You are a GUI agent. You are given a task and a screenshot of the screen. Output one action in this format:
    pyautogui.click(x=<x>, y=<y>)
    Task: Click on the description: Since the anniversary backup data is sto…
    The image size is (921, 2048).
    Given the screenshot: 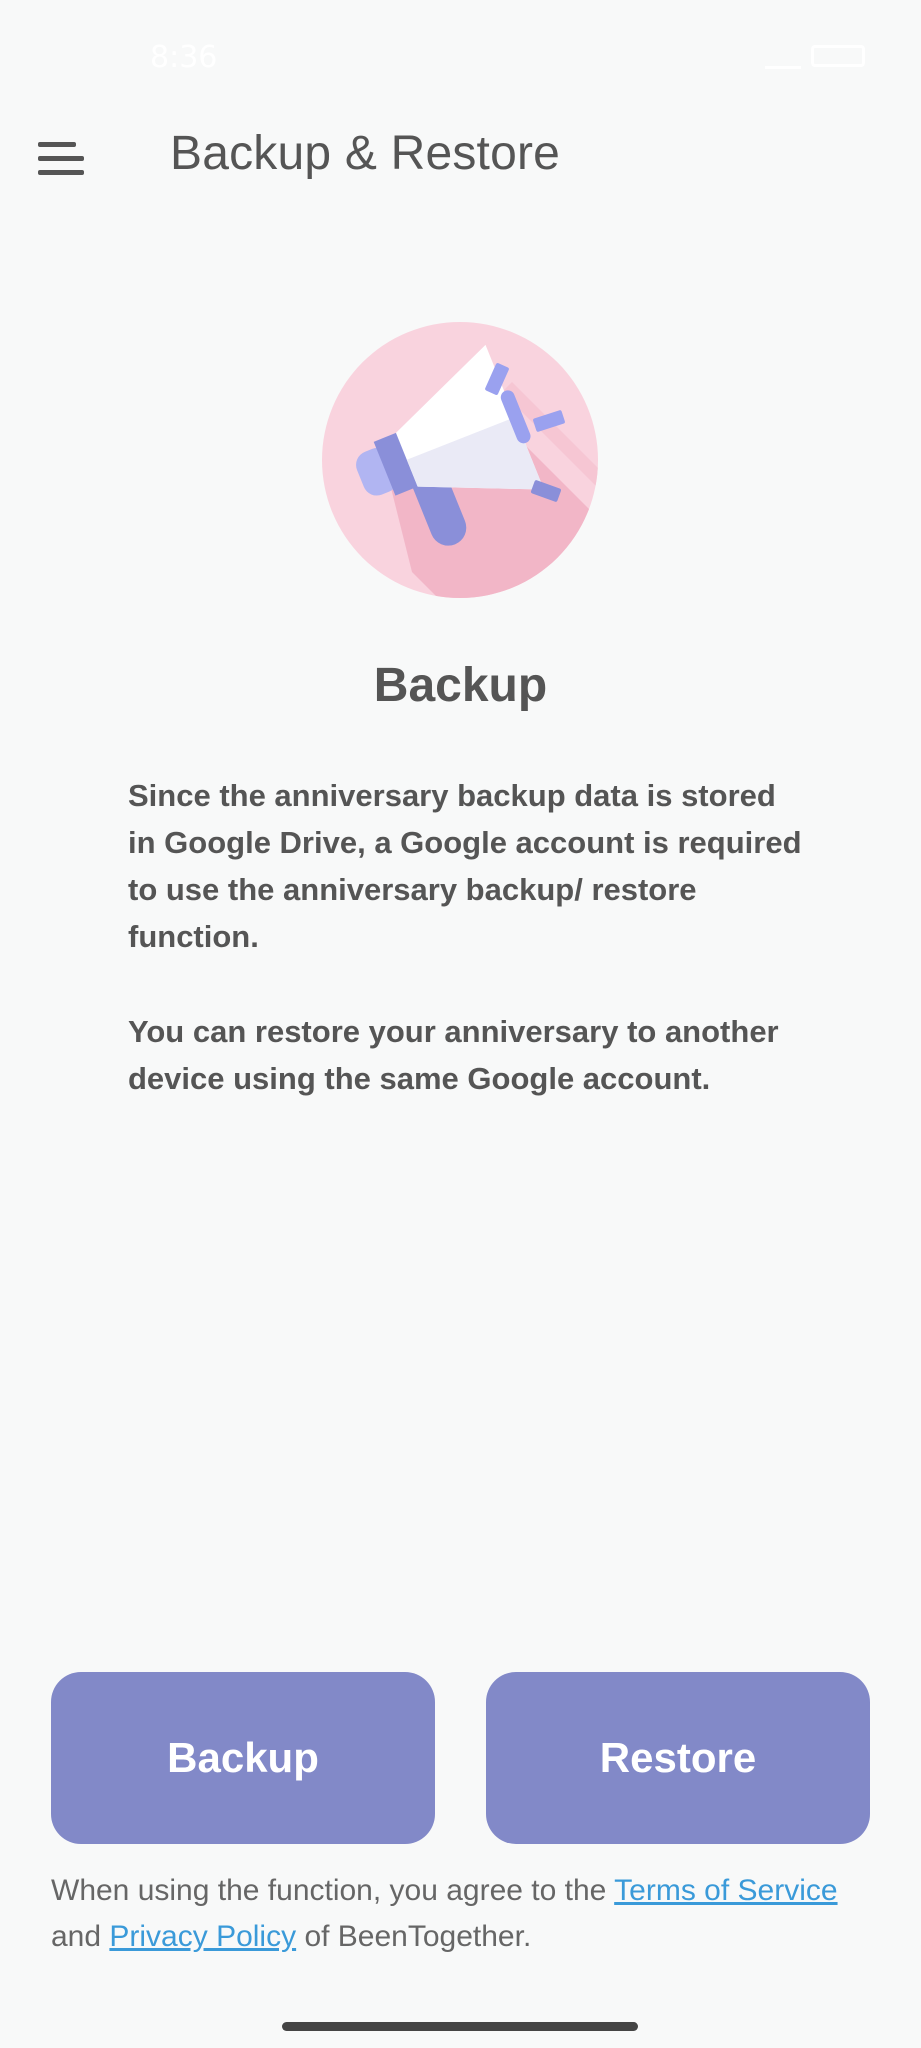 What is the action you would take?
    pyautogui.click(x=468, y=961)
    